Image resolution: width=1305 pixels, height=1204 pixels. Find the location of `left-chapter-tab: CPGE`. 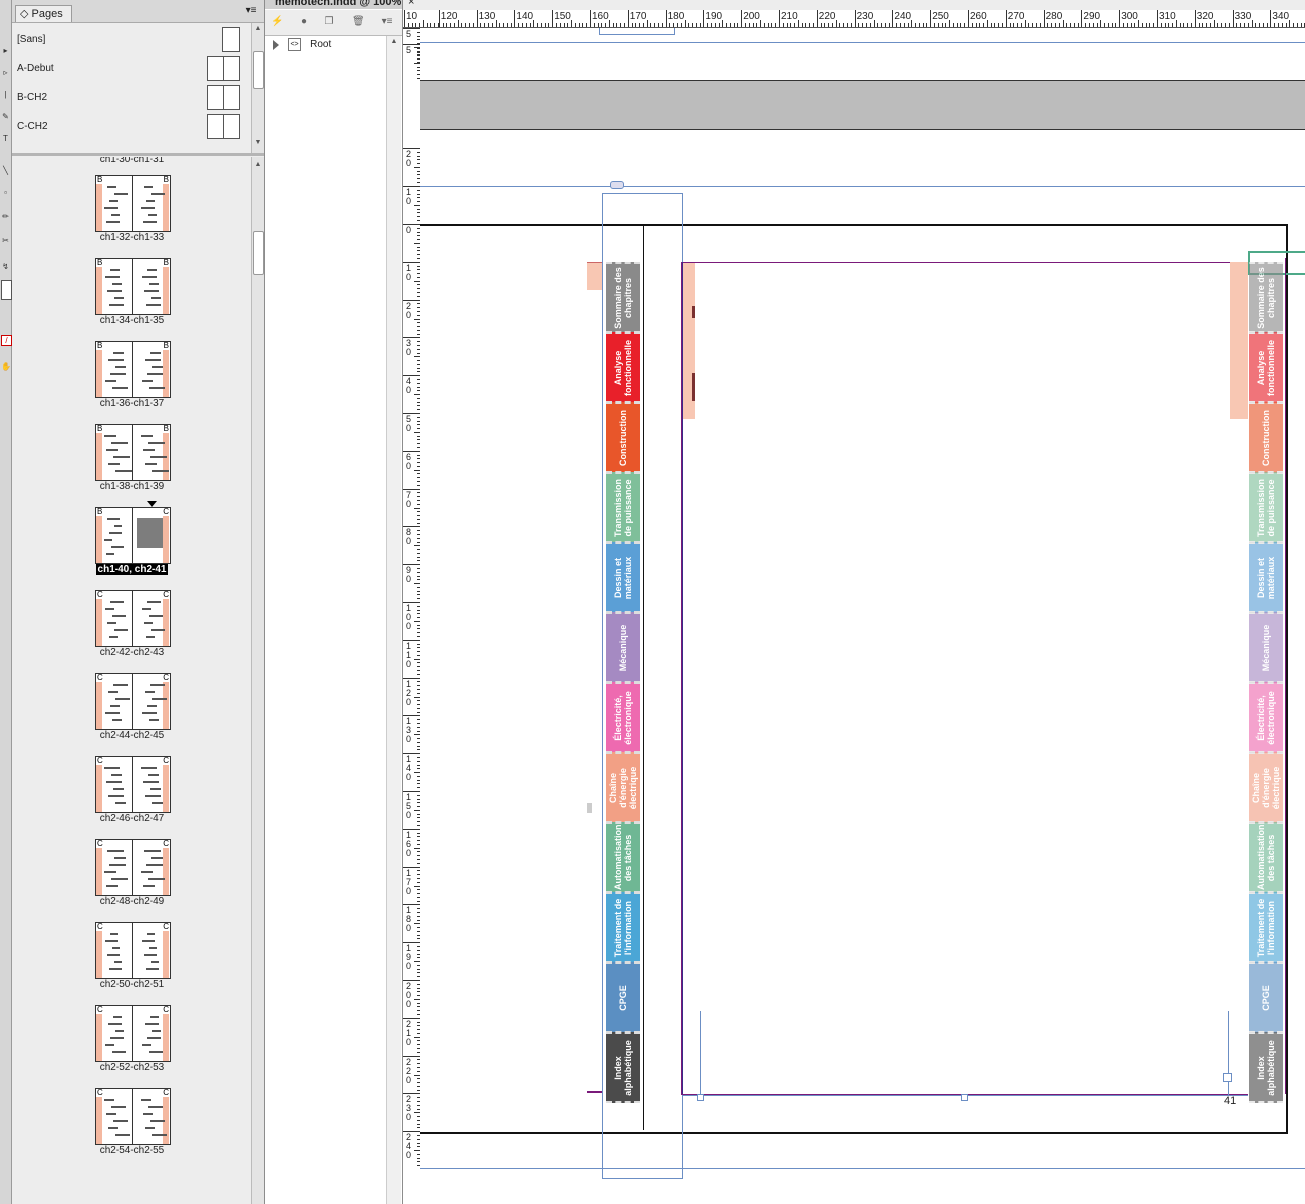

left-chapter-tab: CPGE is located at coordinates (623, 997).